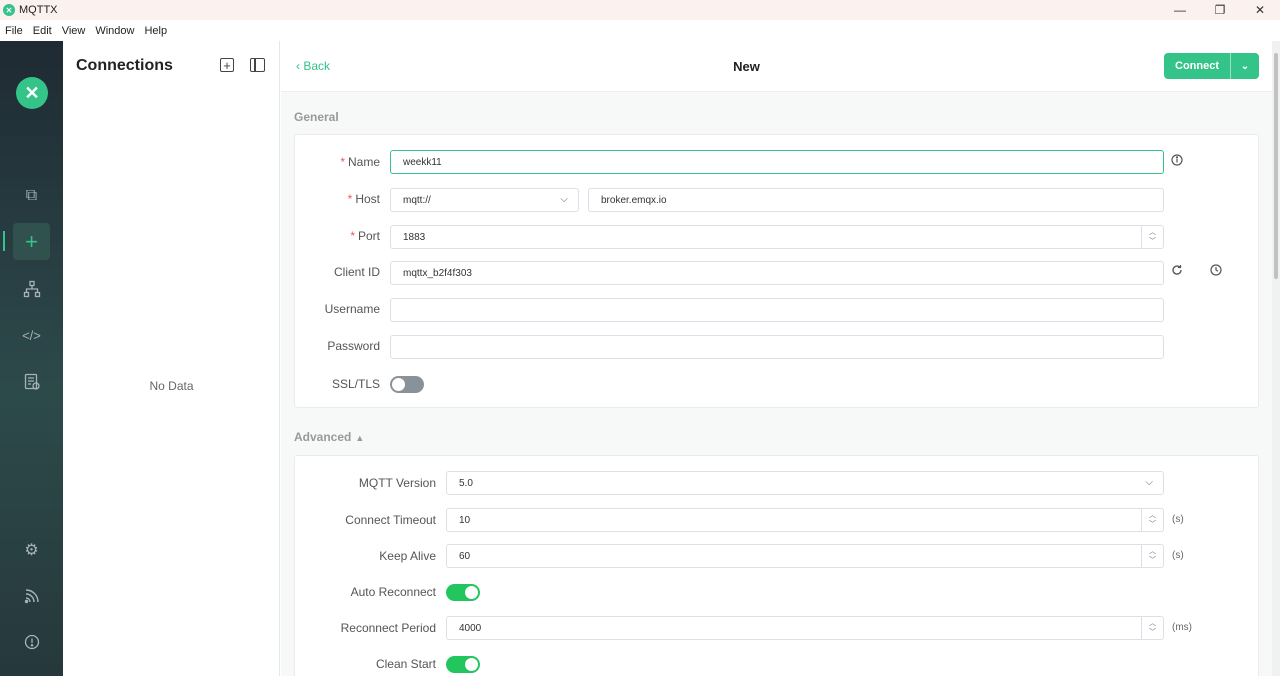  Describe the element at coordinates (390, 520) in the screenshot. I see `connect-timeout-label: Connect Timeout` at that location.